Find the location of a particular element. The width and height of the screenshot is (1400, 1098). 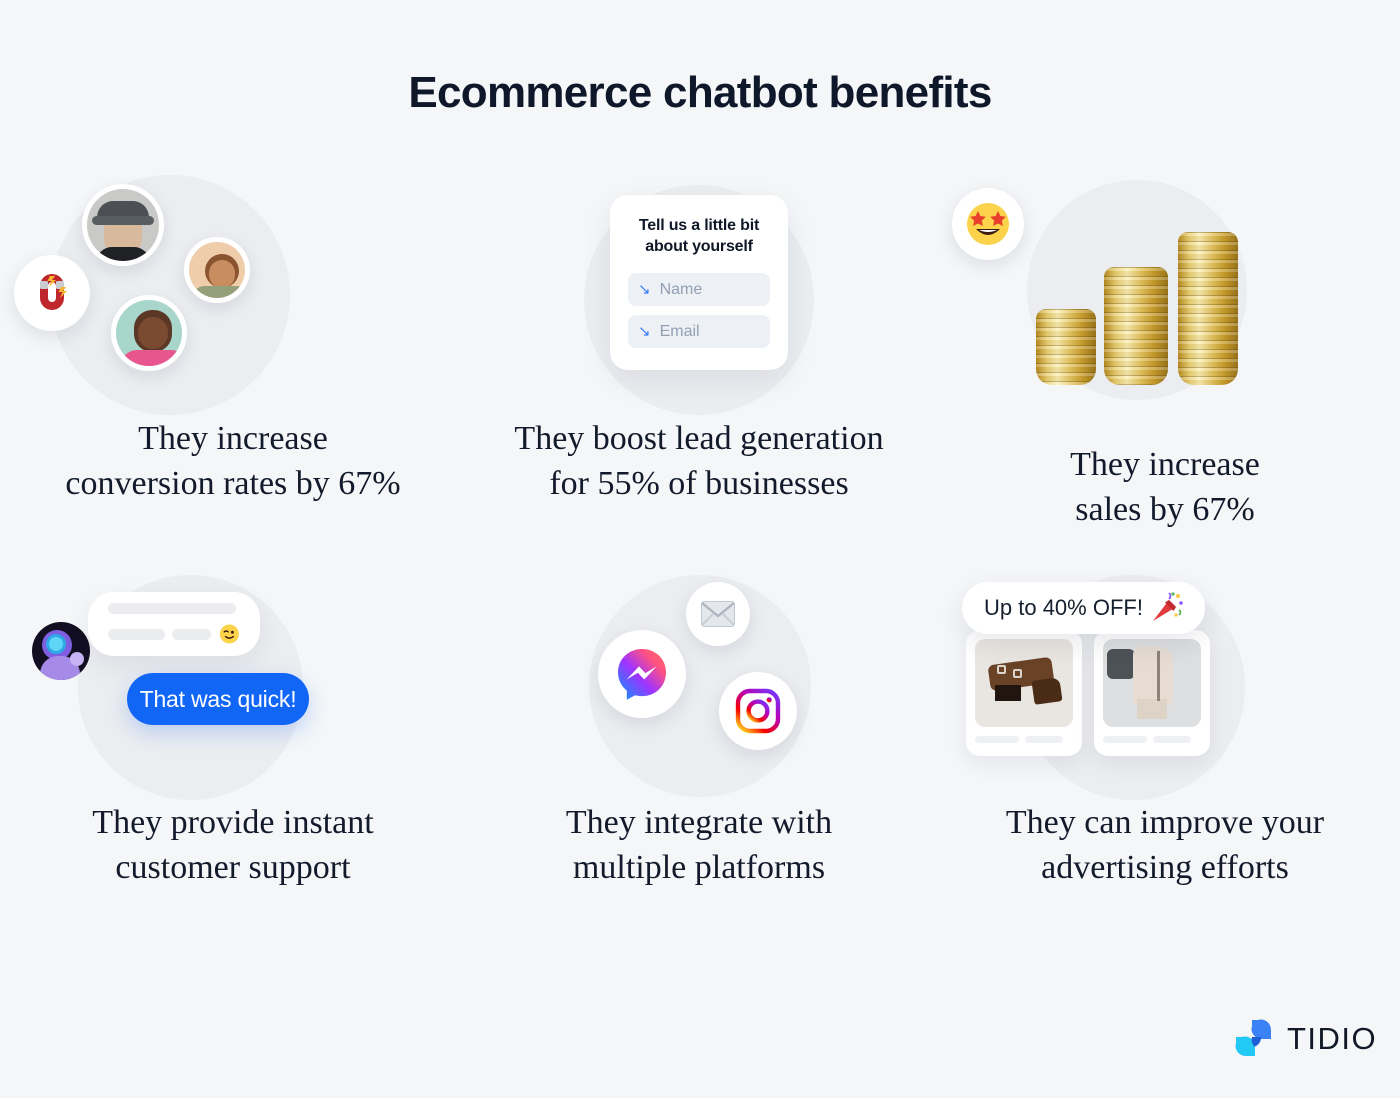

instagram-icon-badge is located at coordinates (758, 711).